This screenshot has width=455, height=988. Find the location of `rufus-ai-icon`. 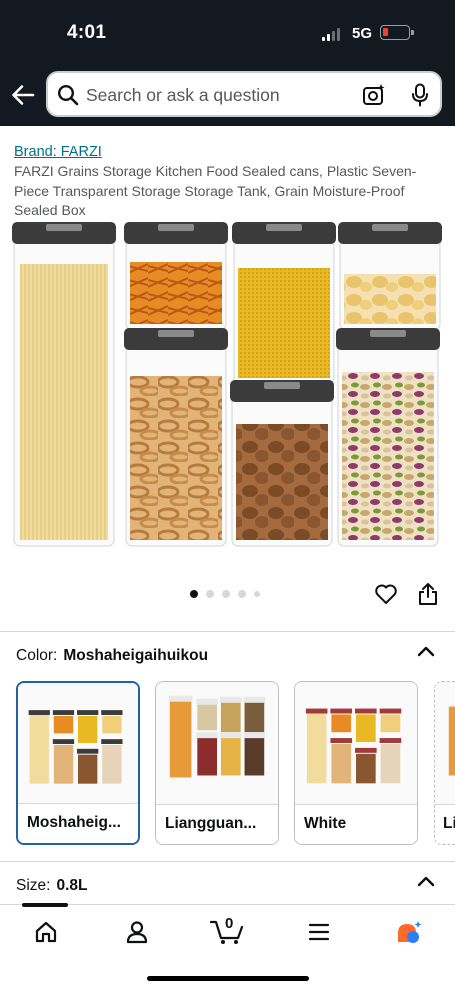

rufus-ai-icon is located at coordinates (409, 933).